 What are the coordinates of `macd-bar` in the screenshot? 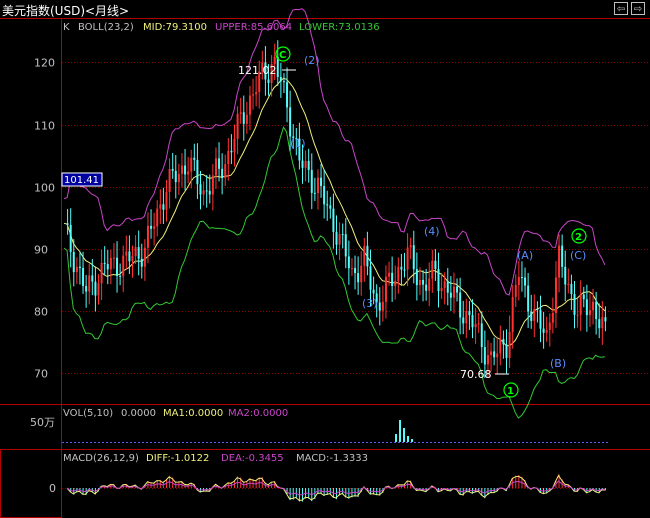 It's located at (605, 489).